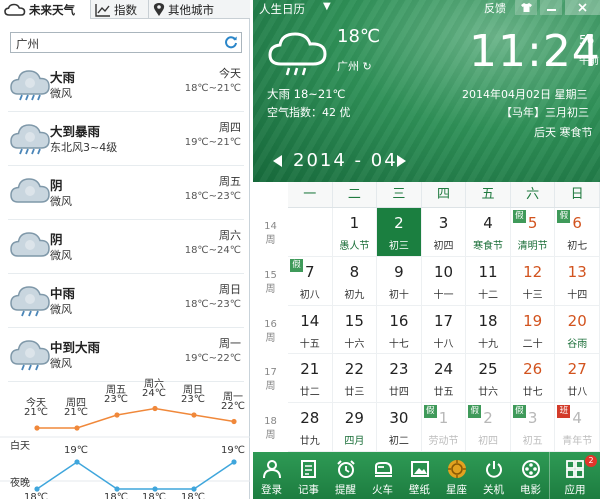 The height and width of the screenshot is (499, 600). I want to click on day-cell-today: 2 初三, so click(399, 232).